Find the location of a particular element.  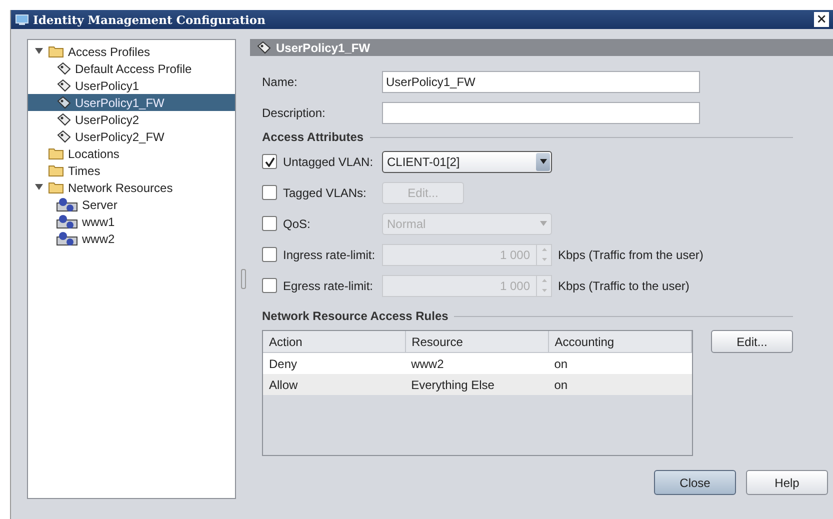

table-cell: Allow is located at coordinates (334, 384).